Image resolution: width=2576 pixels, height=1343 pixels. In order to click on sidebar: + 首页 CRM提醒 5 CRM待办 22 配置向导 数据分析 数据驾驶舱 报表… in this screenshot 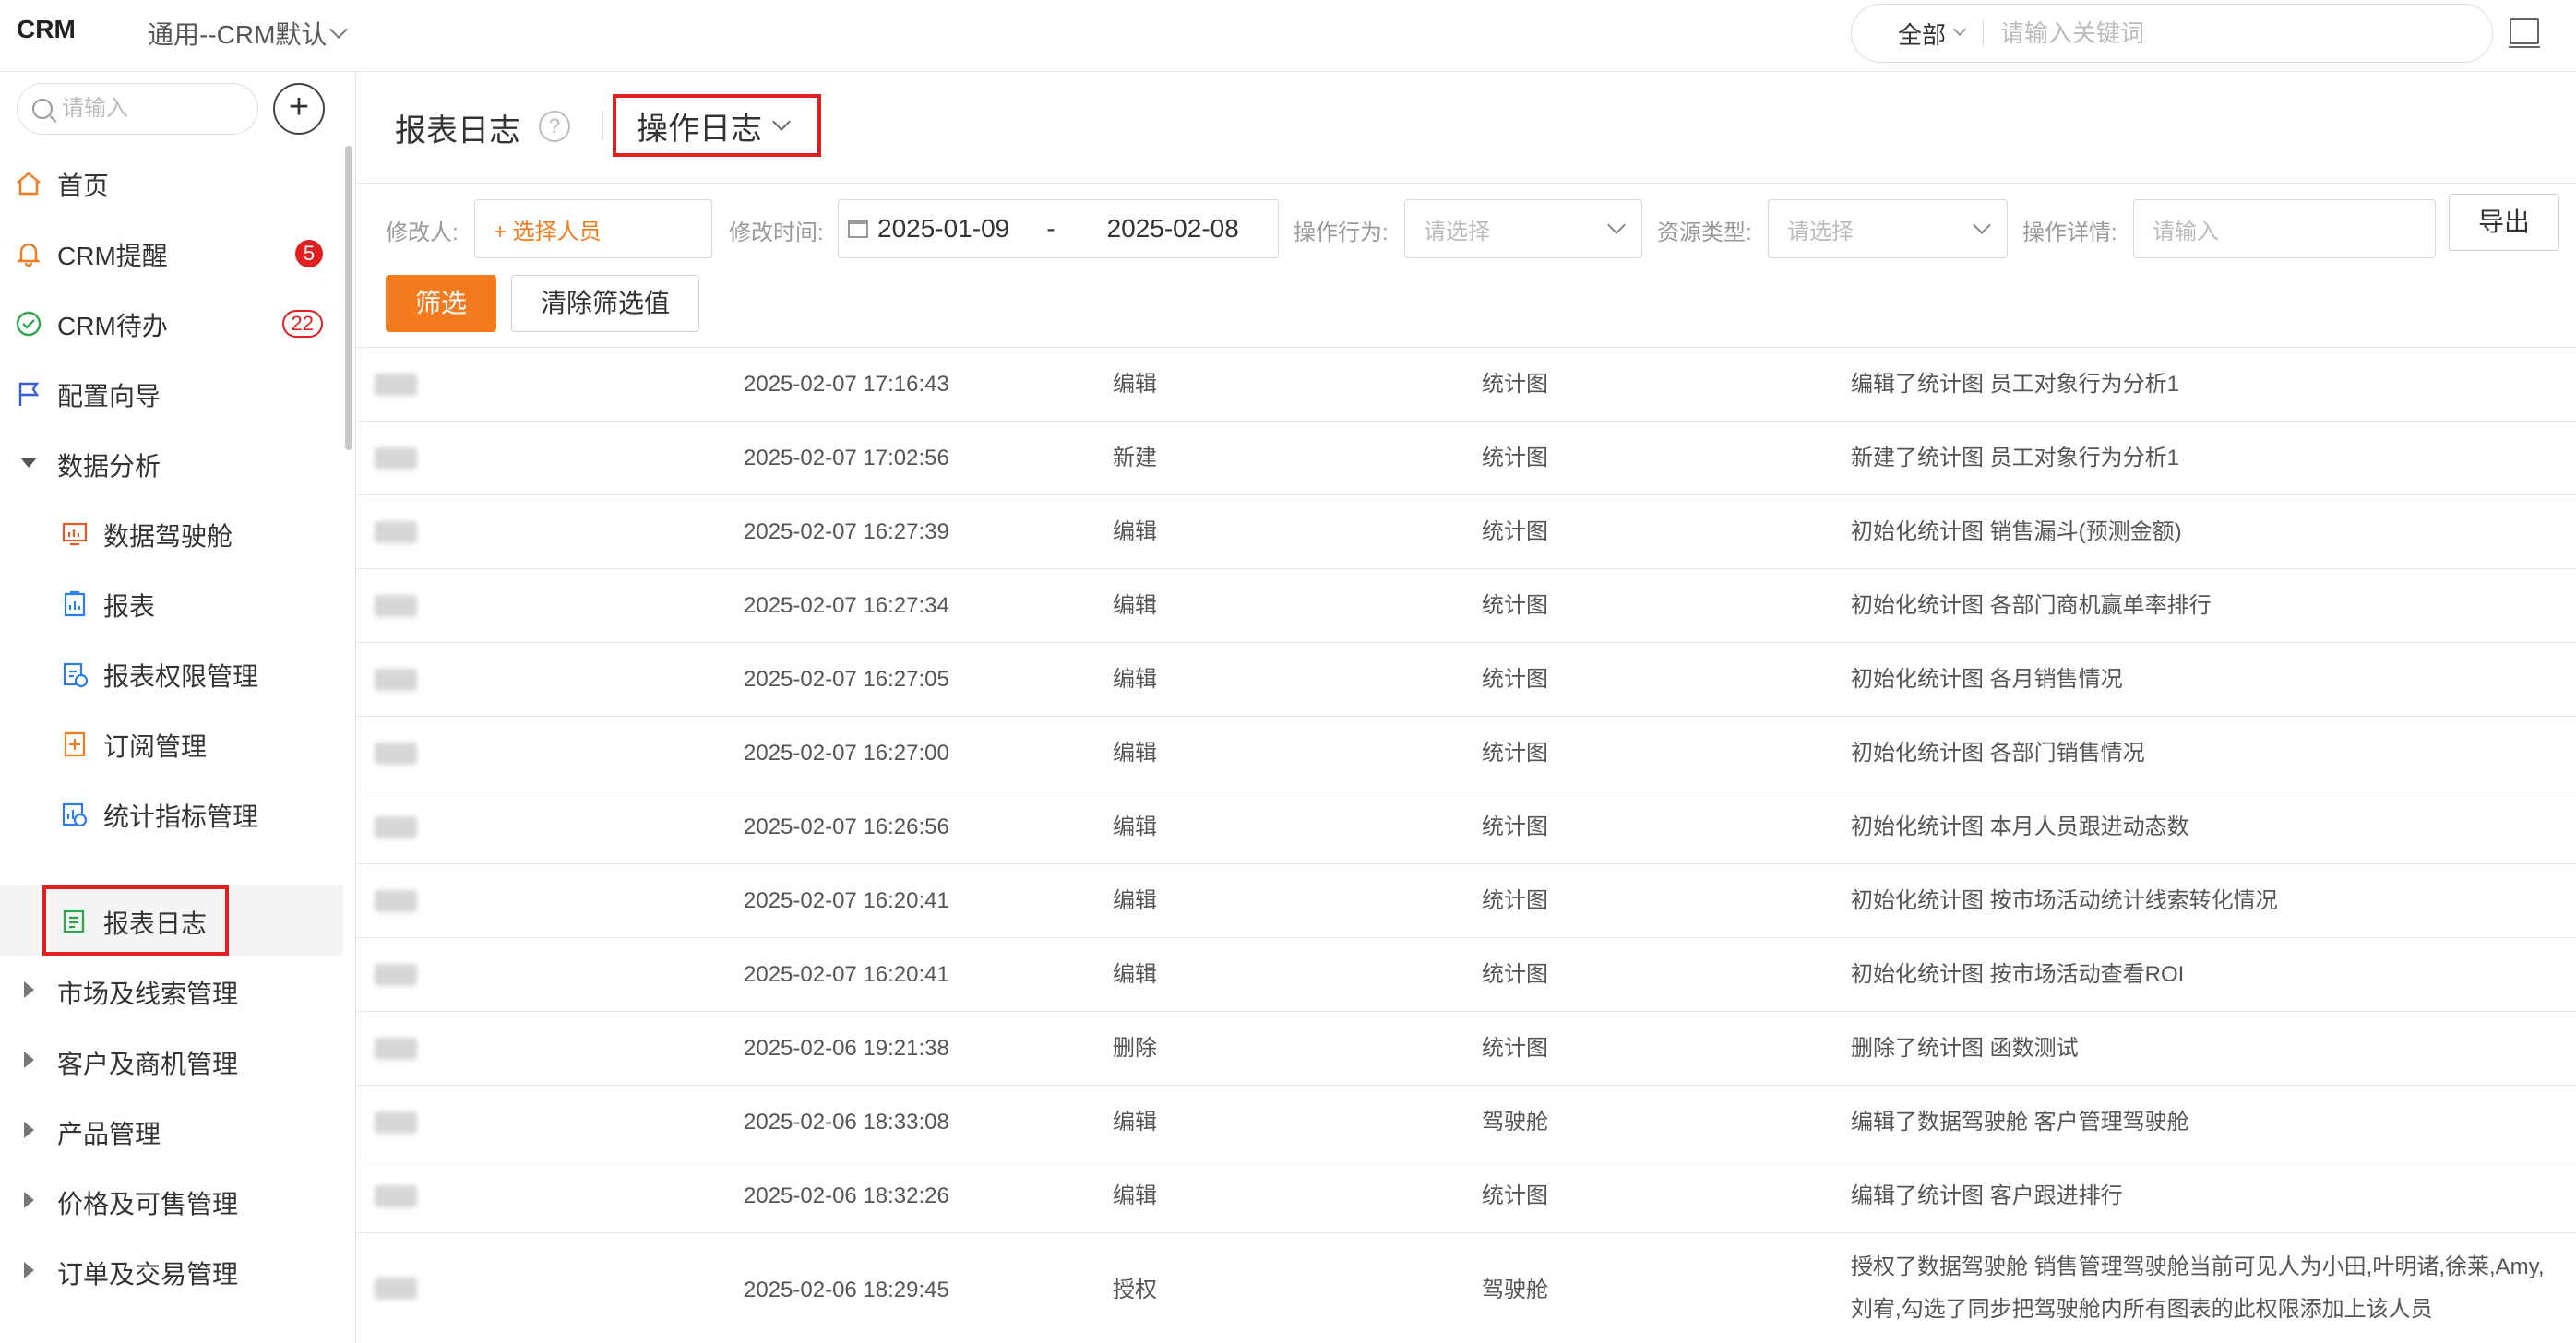, I will do `click(178, 707)`.